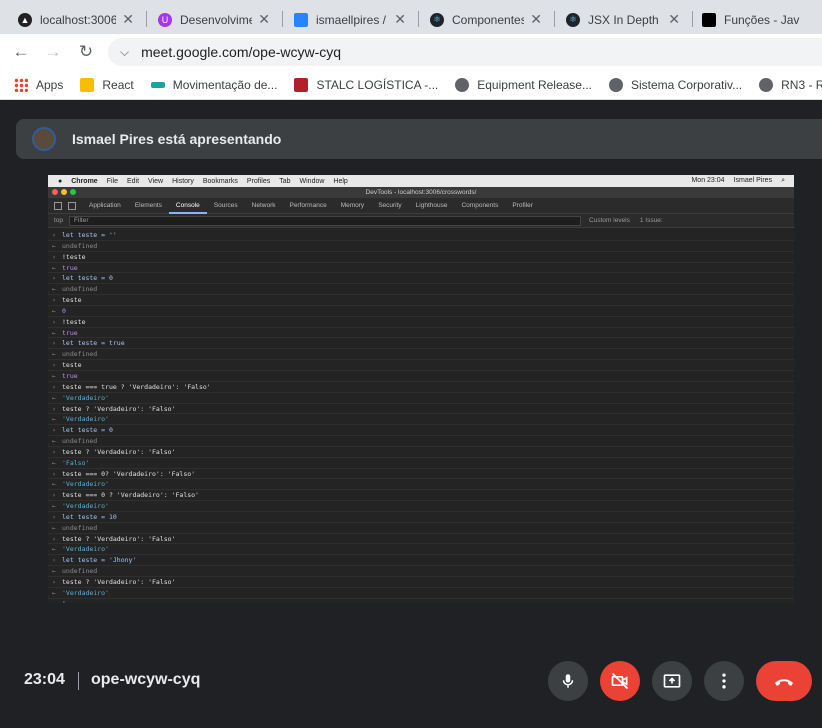 The width and height of the screenshot is (822, 728). I want to click on browser-tab: Funções - Jav, so click(757, 19).